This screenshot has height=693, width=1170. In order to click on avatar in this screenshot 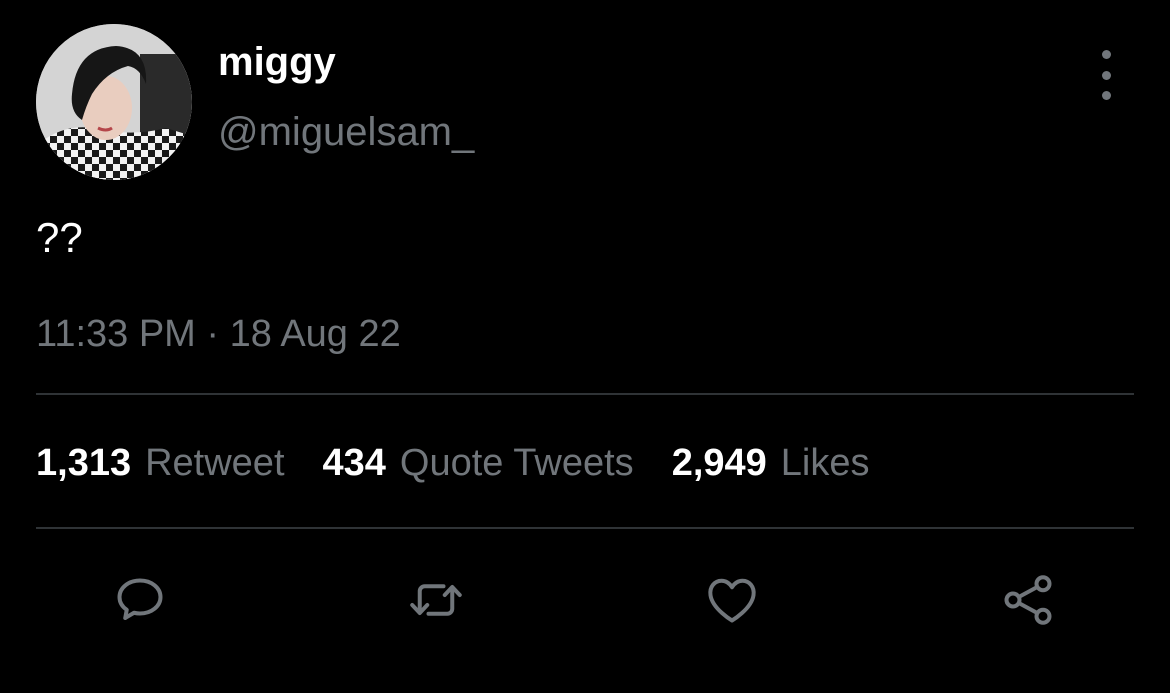, I will do `click(114, 102)`.